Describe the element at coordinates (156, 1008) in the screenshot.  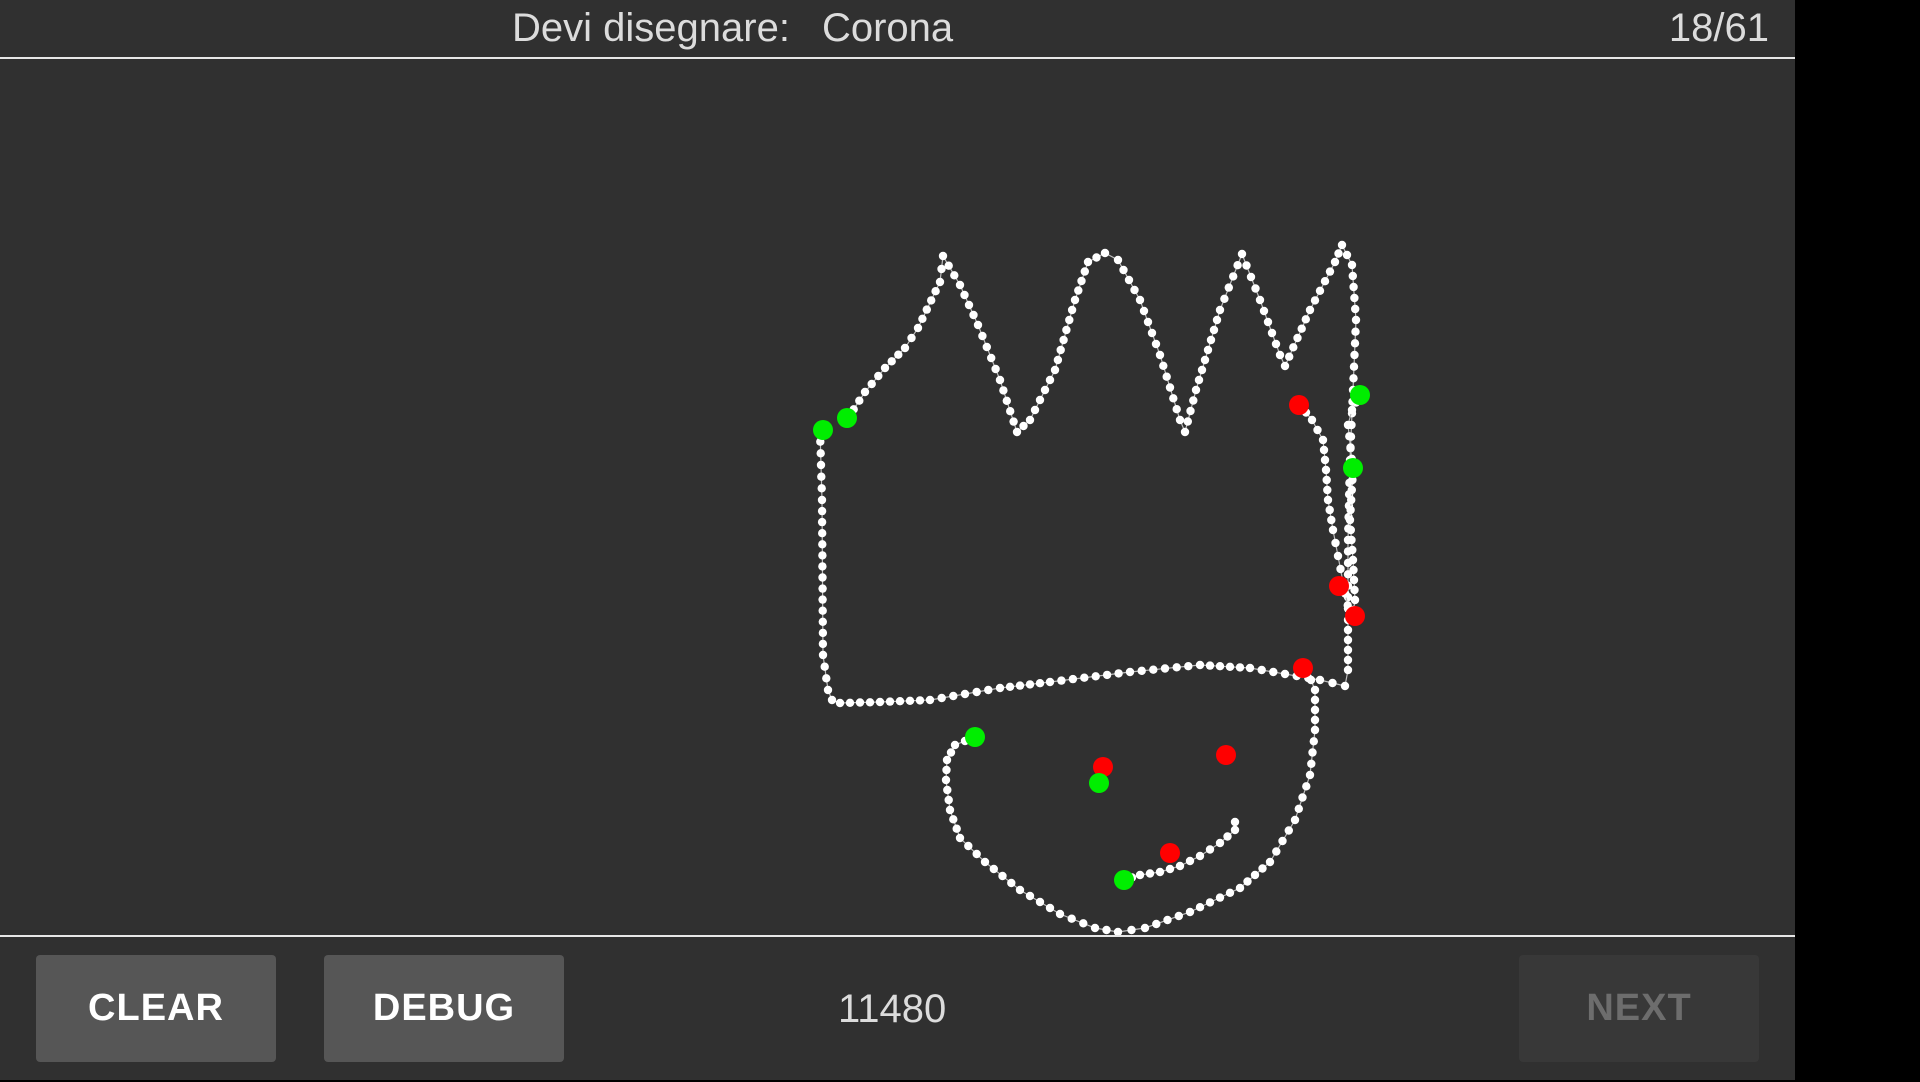
I see `clear-button: CLEAR` at that location.